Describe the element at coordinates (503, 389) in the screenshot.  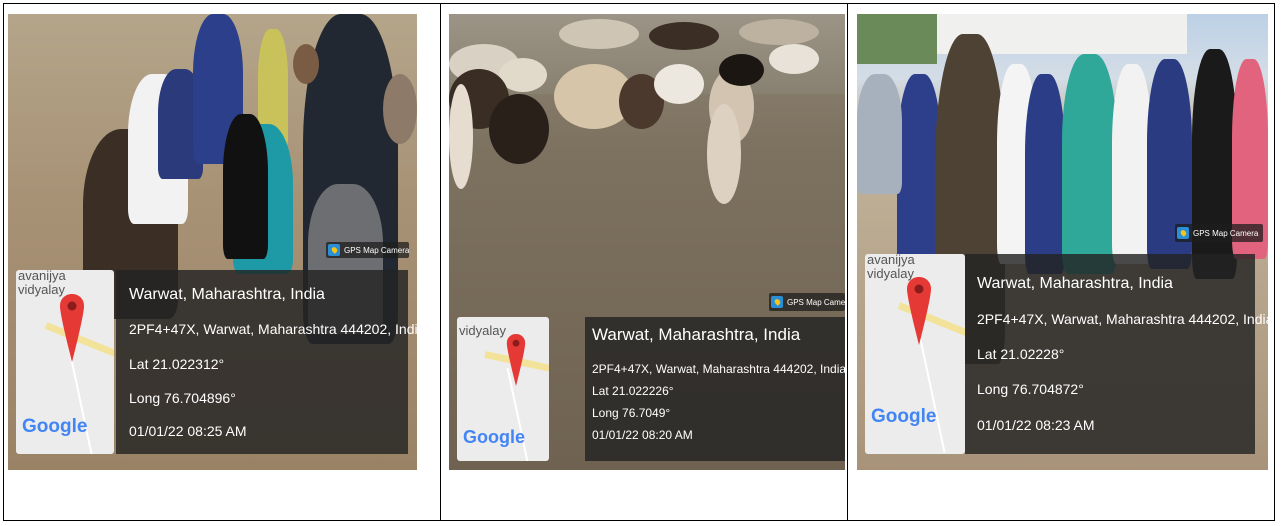
I see `map-thumbnail: vidyalay Google` at that location.